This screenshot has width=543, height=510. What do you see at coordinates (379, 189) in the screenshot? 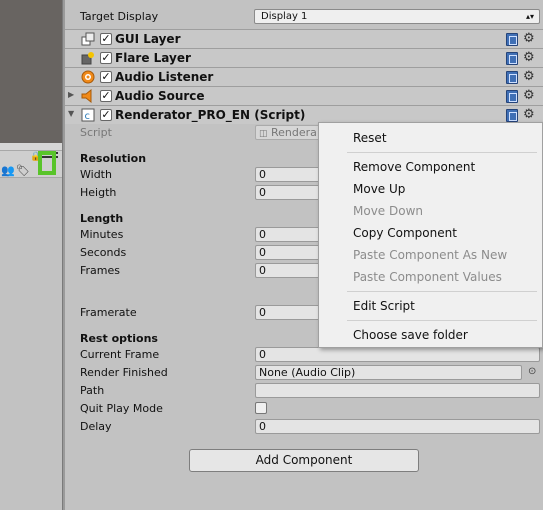
I see `menu-item-move-up: Move Up` at bounding box center [379, 189].